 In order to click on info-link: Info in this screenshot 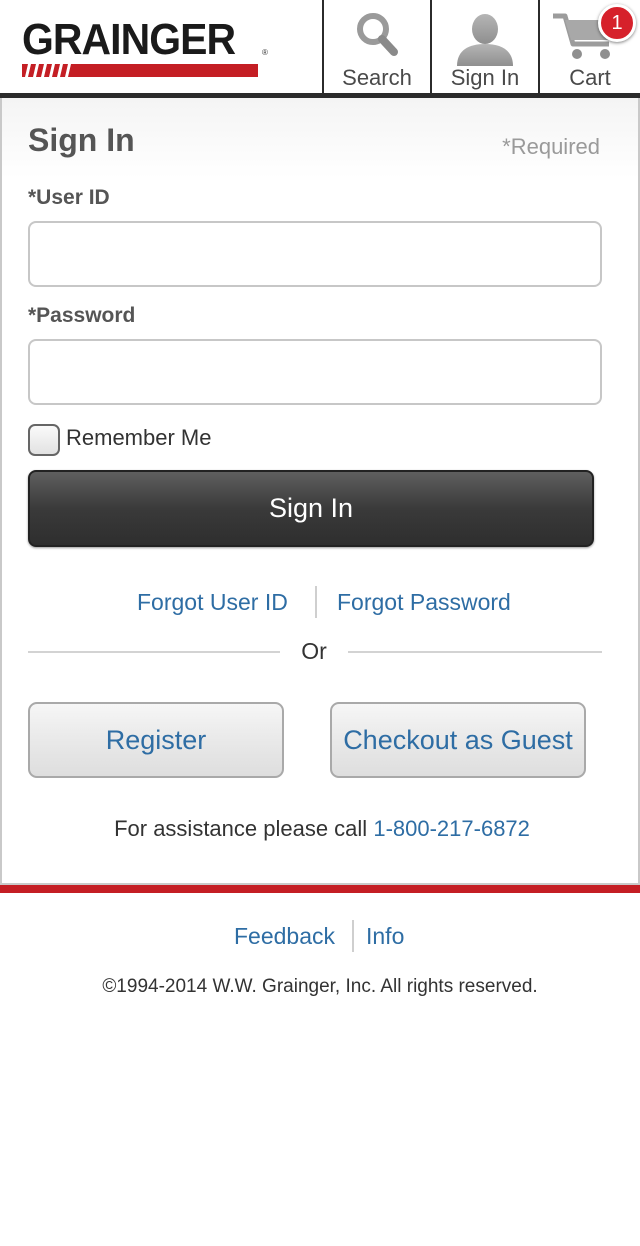, I will do `click(385, 936)`.